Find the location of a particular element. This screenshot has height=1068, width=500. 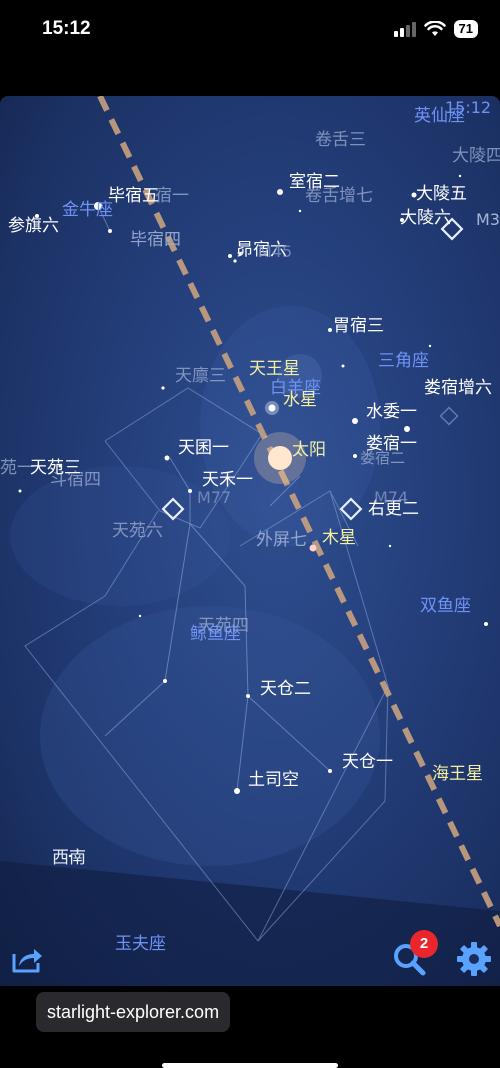

constellation-label-perseus: 英仙座 is located at coordinates (439, 116).